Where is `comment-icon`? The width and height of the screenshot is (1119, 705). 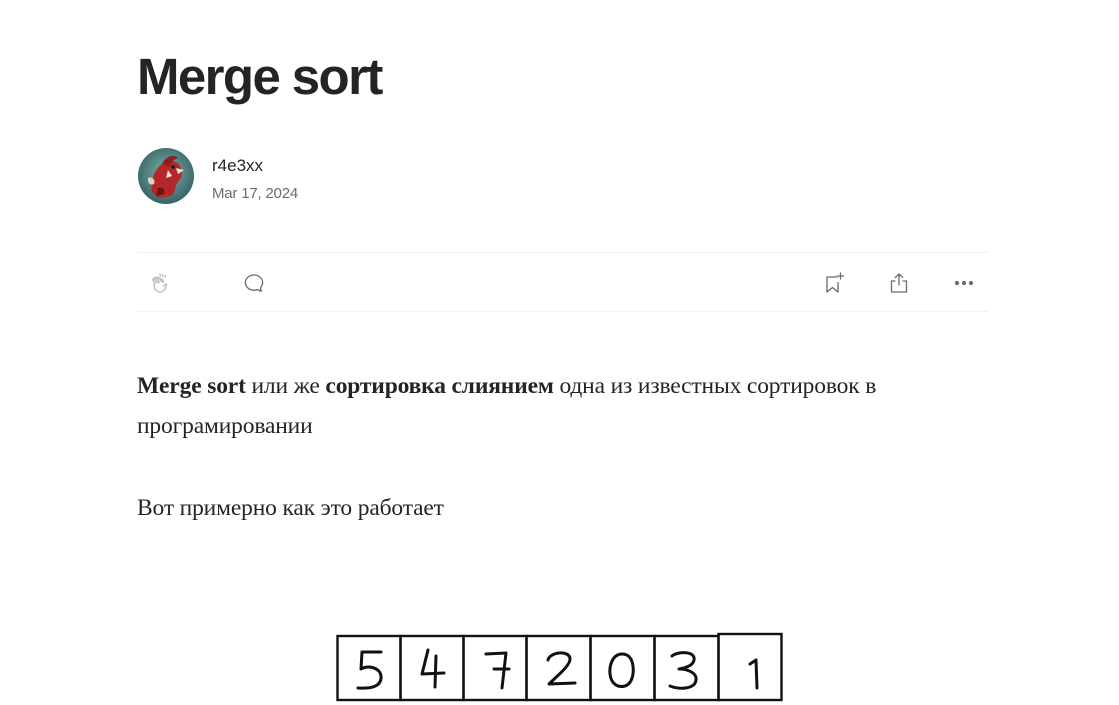 comment-icon is located at coordinates (254, 283).